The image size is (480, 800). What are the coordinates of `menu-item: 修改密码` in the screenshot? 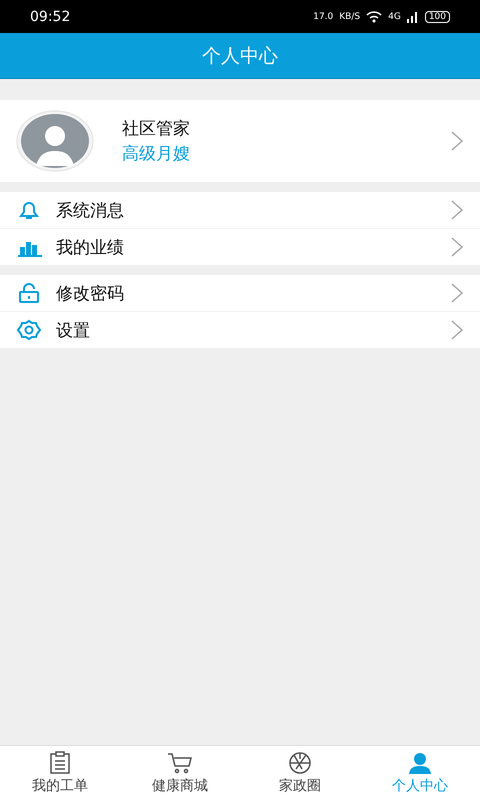 It's located at (240, 293).